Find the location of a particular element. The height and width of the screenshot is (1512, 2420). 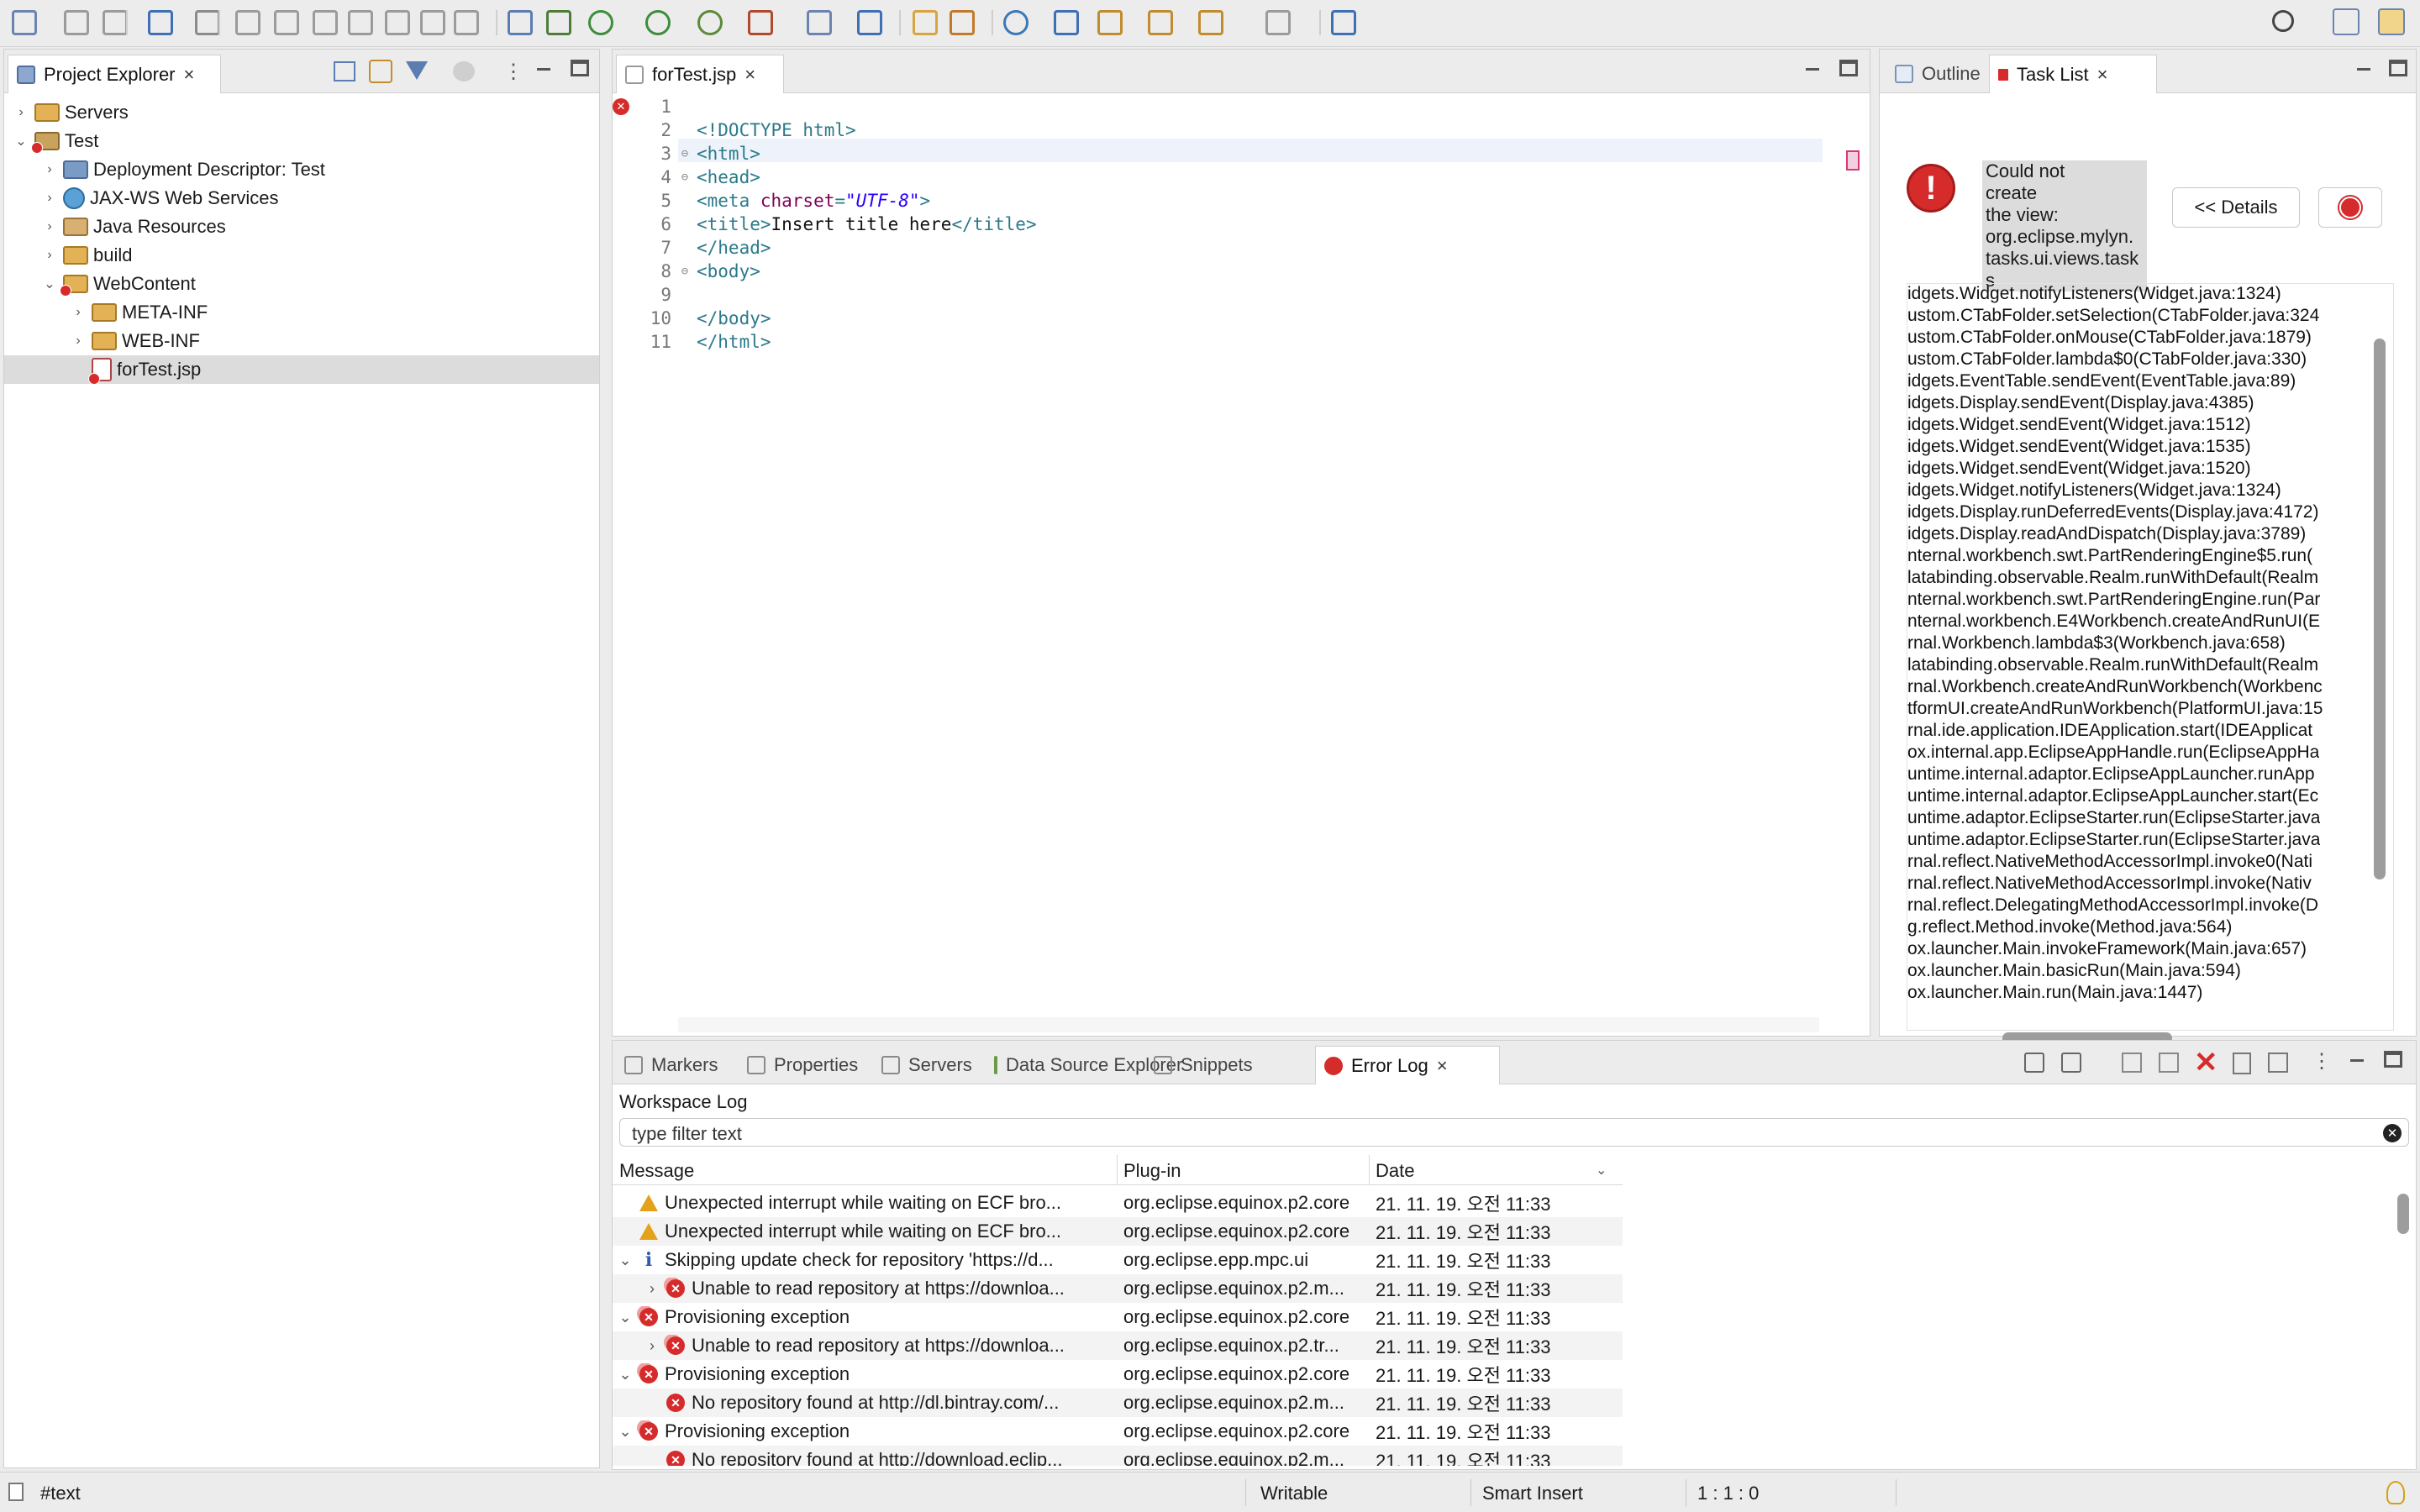

import-log-icon is located at coordinates (2071, 1063).